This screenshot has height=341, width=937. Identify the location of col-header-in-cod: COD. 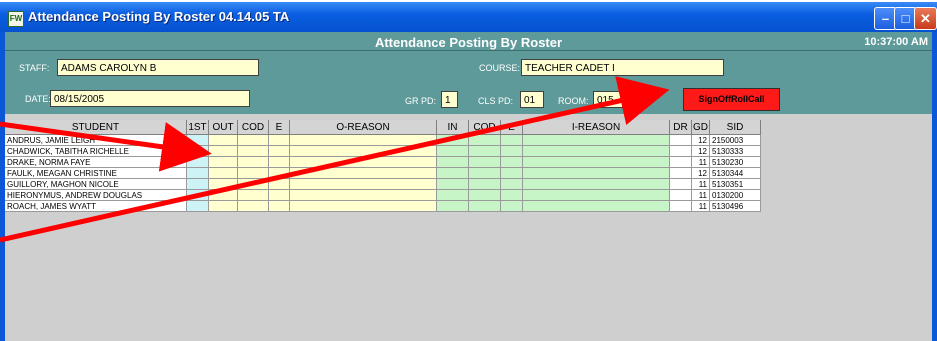
(485, 127).